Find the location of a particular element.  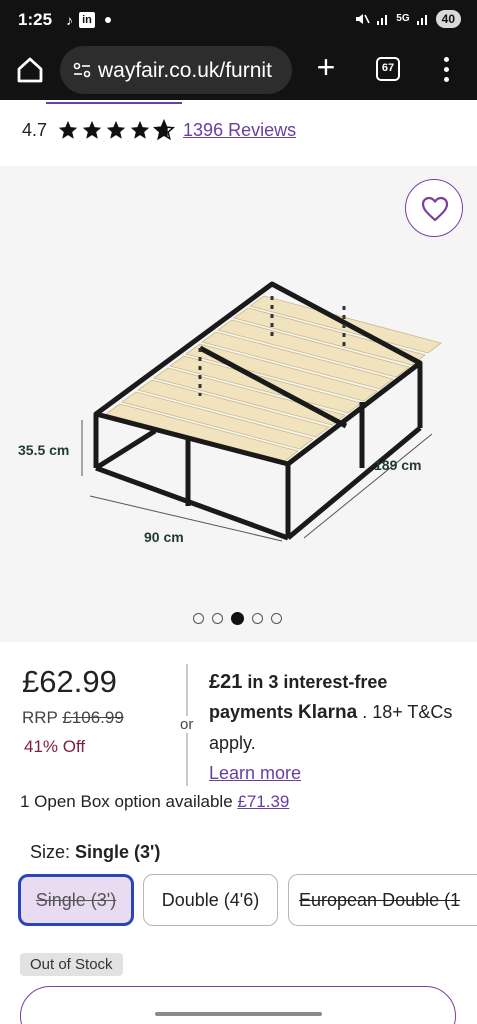

5g-icon: 5G is located at coordinates (403, 18).